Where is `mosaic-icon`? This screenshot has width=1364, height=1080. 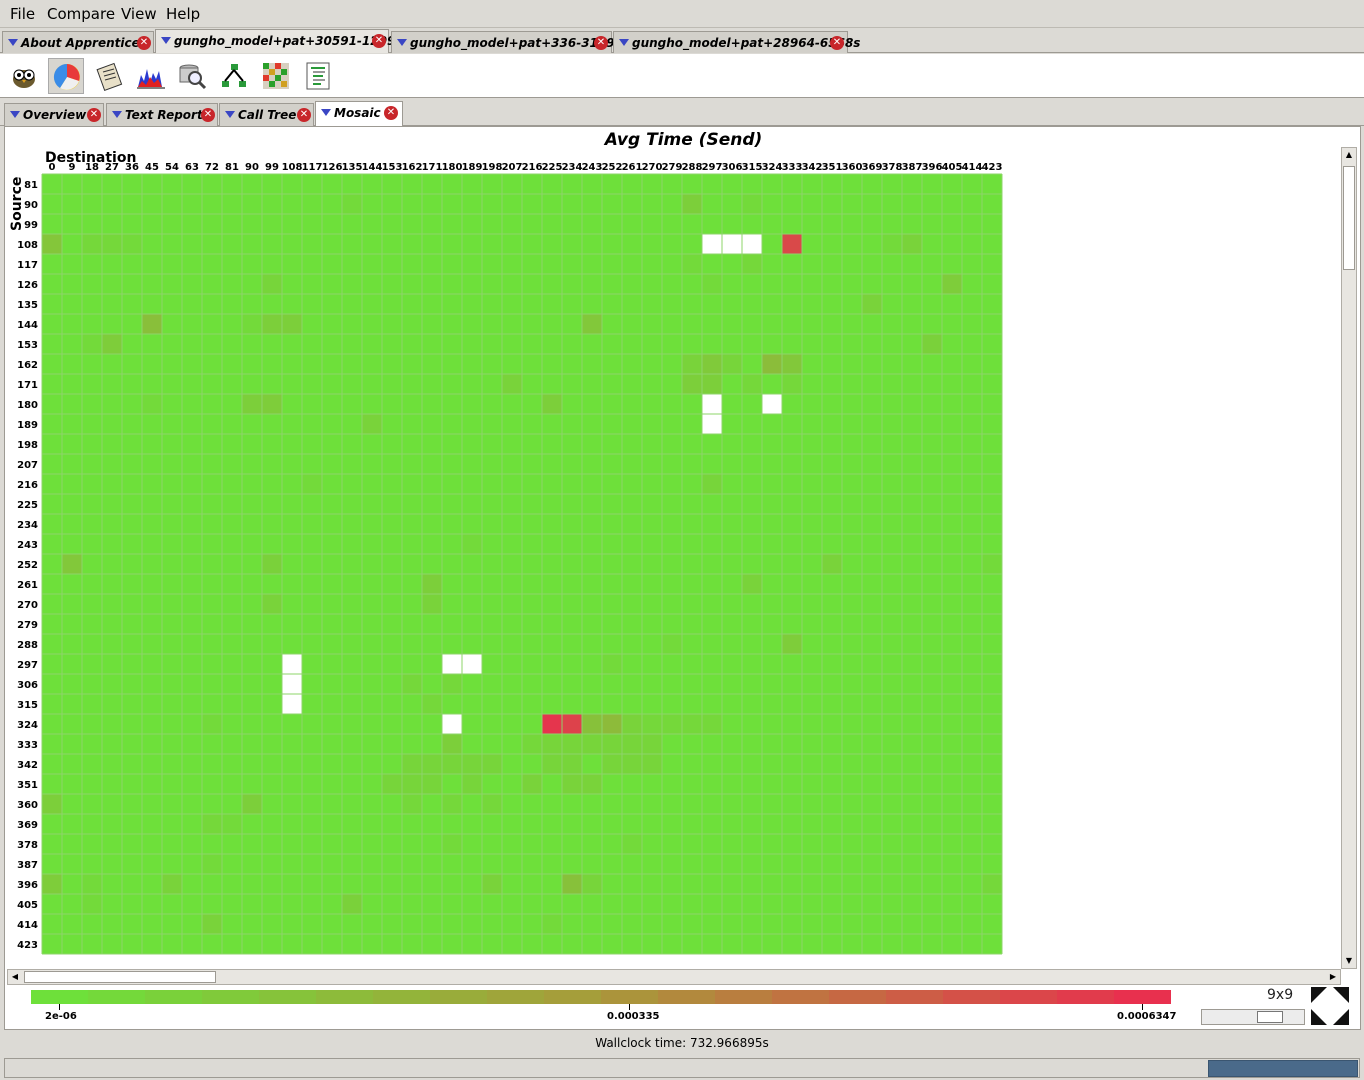 mosaic-icon is located at coordinates (276, 76).